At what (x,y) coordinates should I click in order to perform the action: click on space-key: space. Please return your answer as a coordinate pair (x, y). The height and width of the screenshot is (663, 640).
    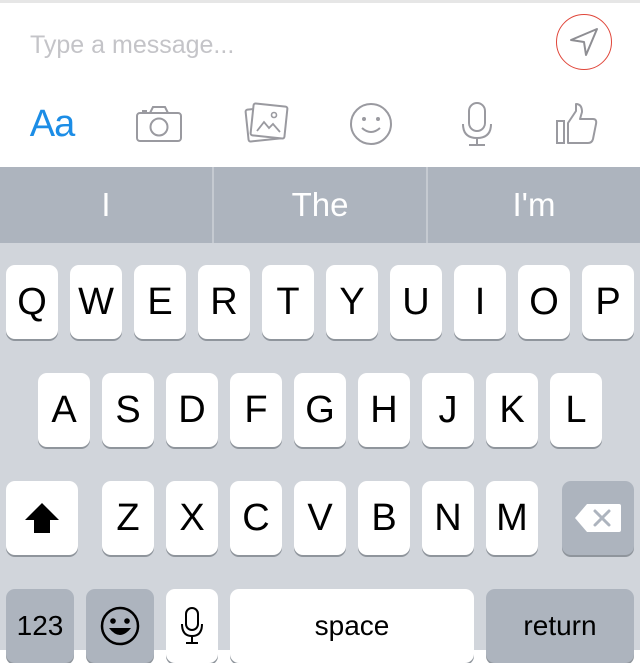
    Looking at the image, I should click on (352, 626).